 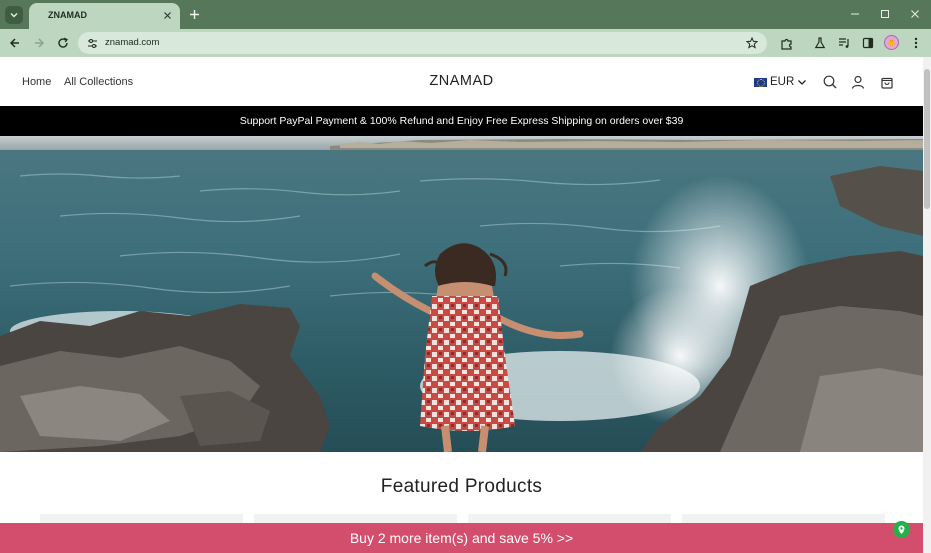 I want to click on avatar-icon: 🐥, so click(x=891, y=43).